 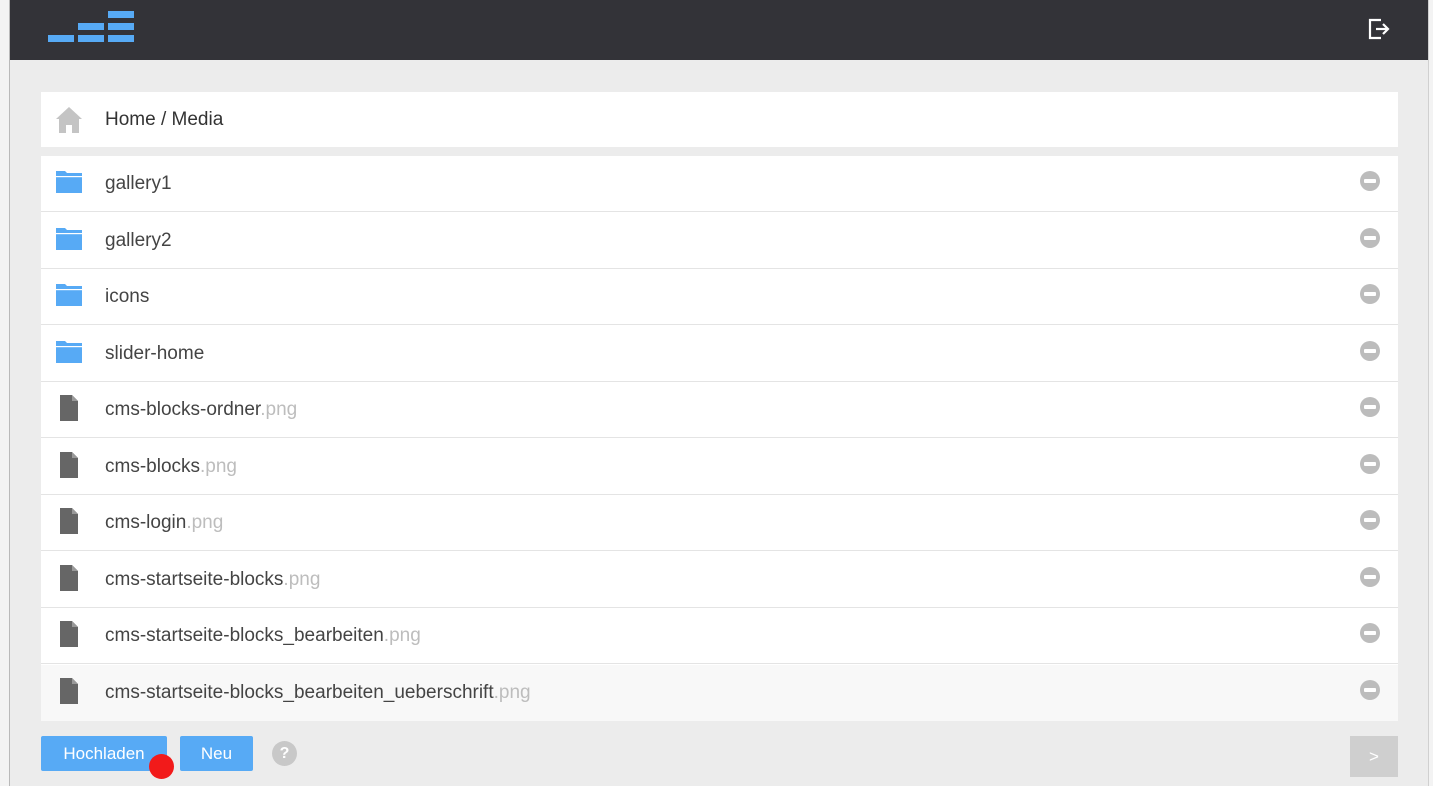 I want to click on file-name: cms-startseite-blocks.png, so click(x=212, y=580).